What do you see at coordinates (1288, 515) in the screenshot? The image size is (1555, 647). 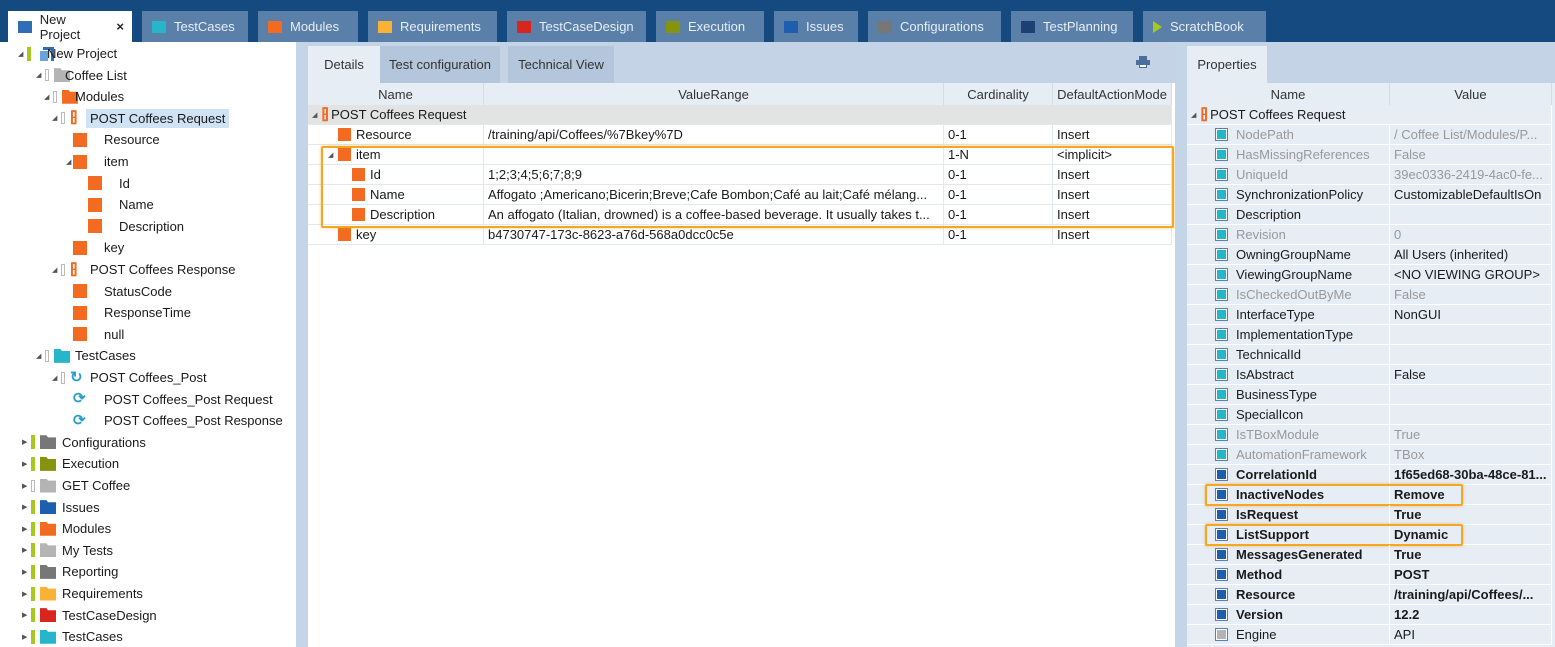 I see `property-name: IsRequest` at bounding box center [1288, 515].